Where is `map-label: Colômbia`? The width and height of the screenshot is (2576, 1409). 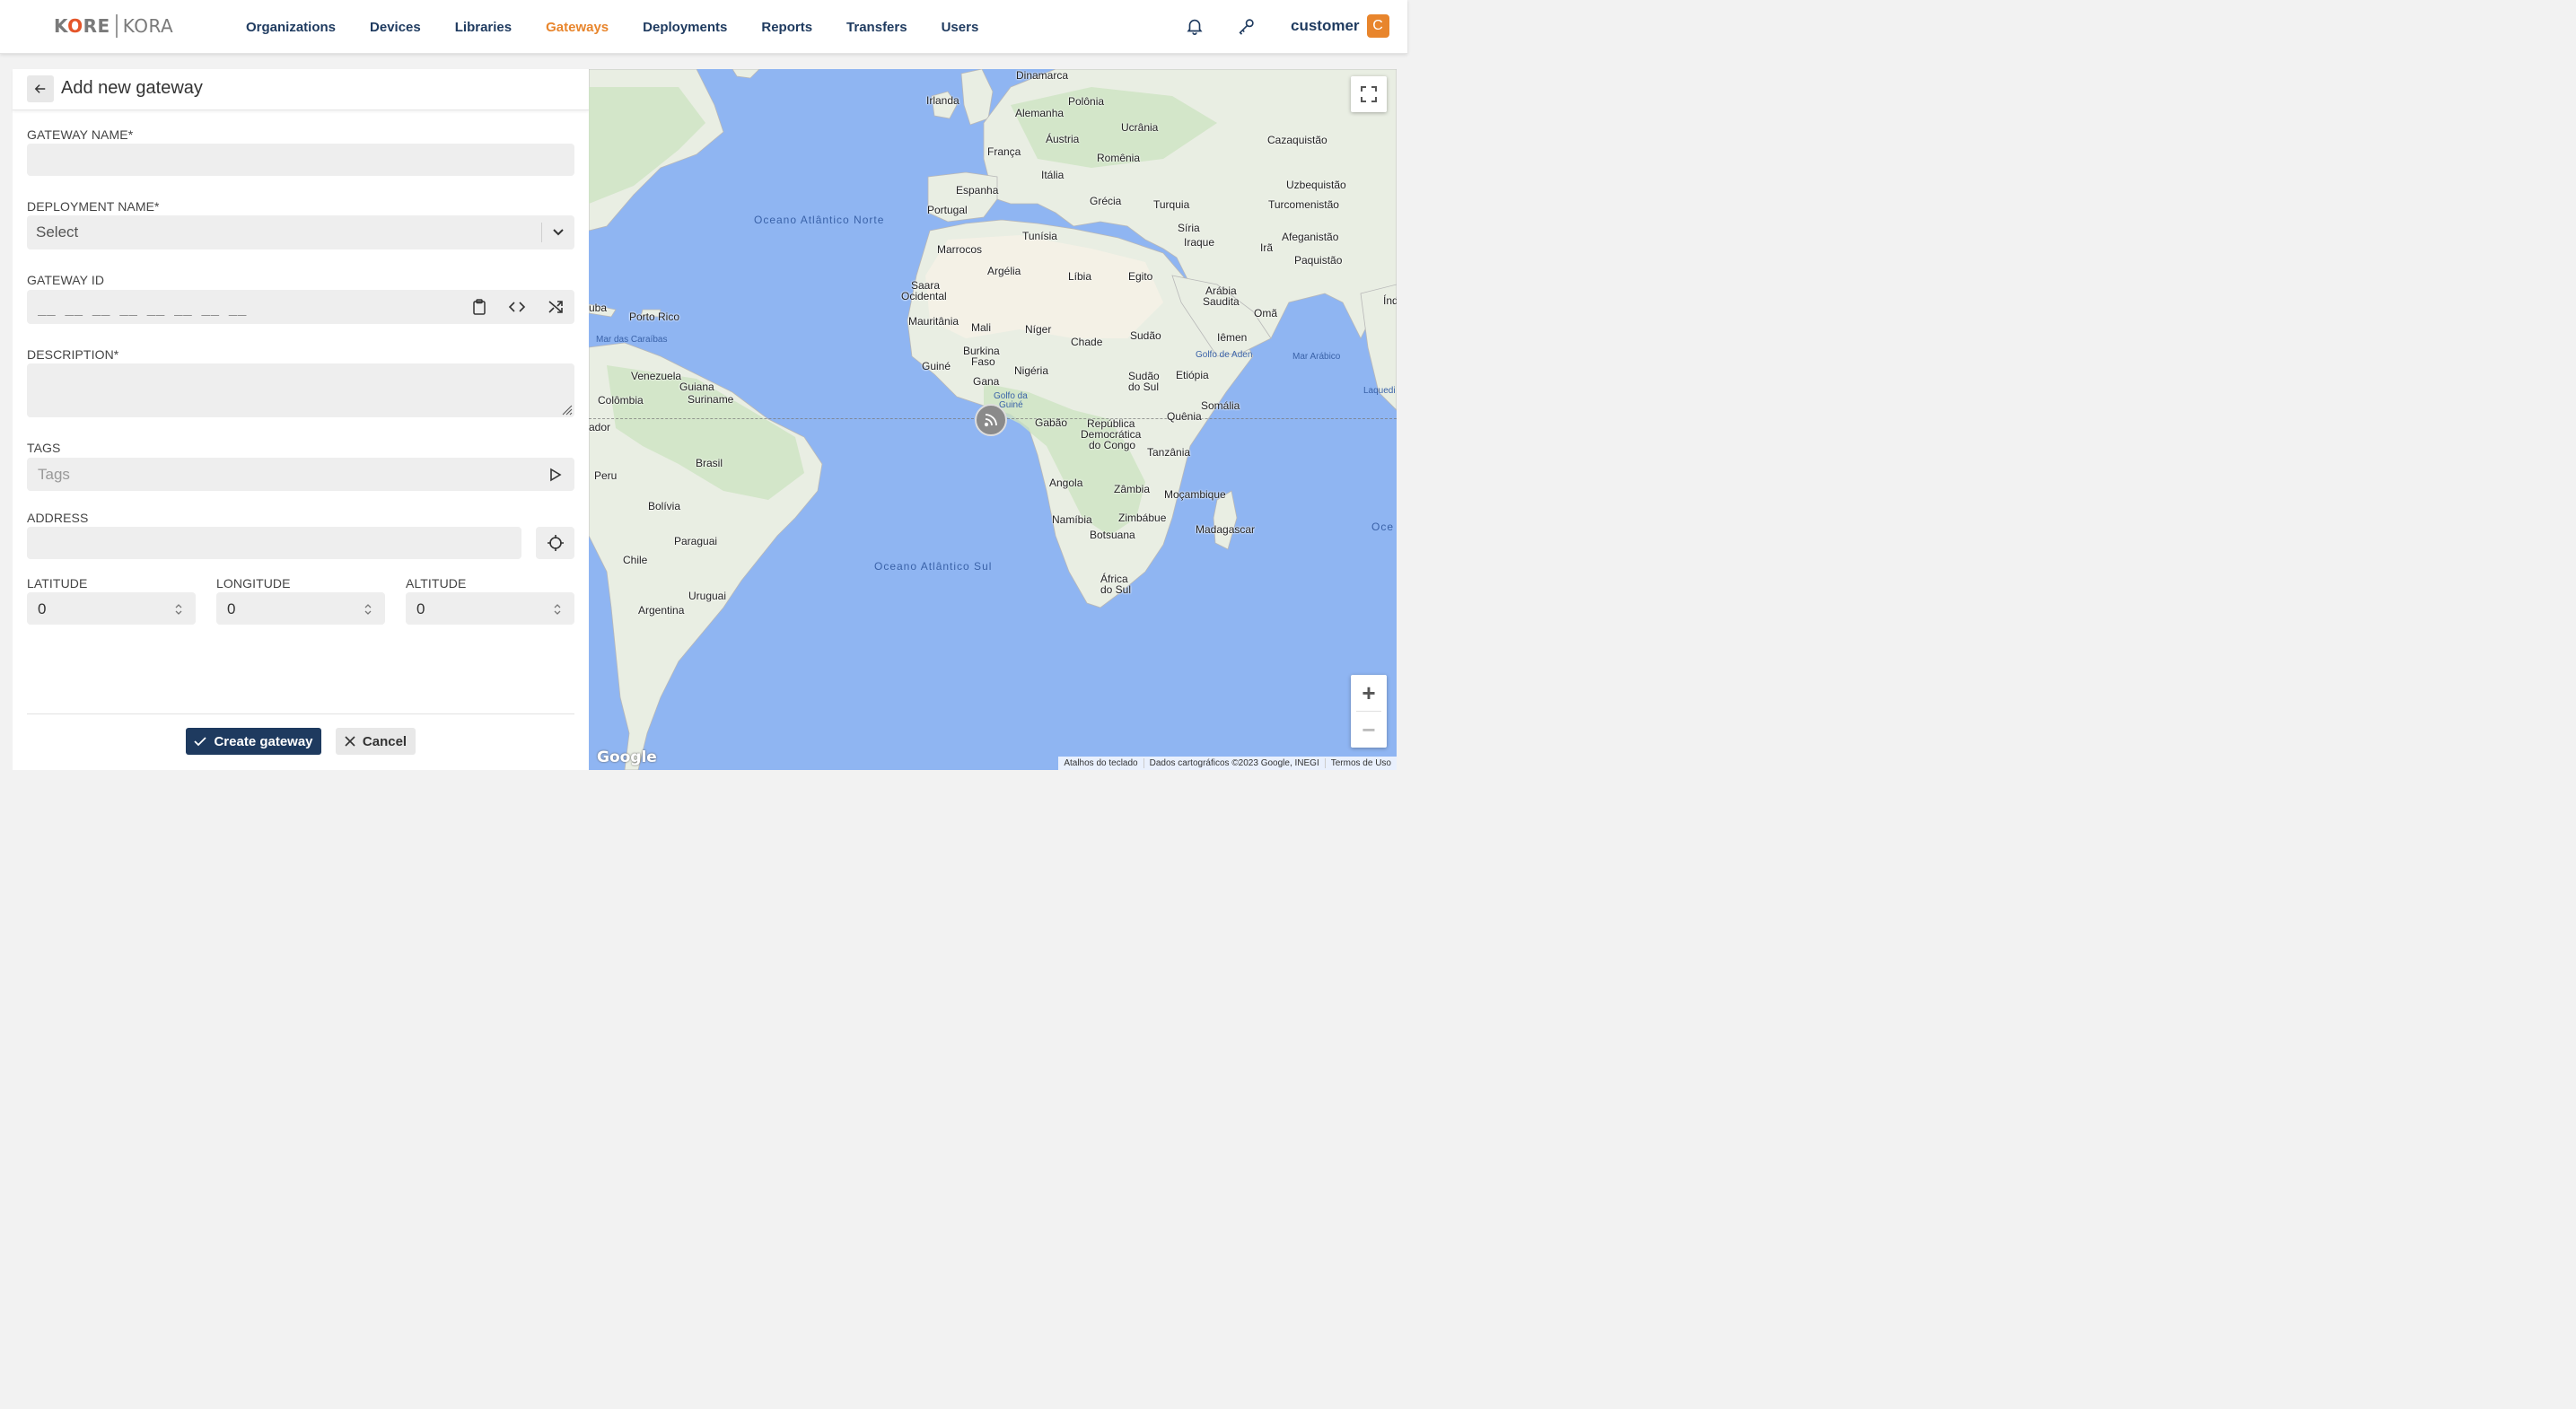 map-label: Colômbia is located at coordinates (621, 400).